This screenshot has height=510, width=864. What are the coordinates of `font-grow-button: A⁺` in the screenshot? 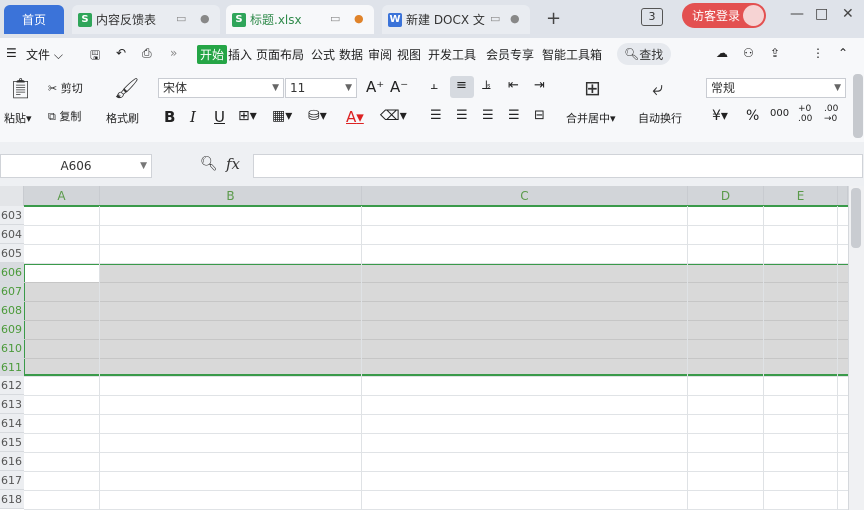 It's located at (375, 87).